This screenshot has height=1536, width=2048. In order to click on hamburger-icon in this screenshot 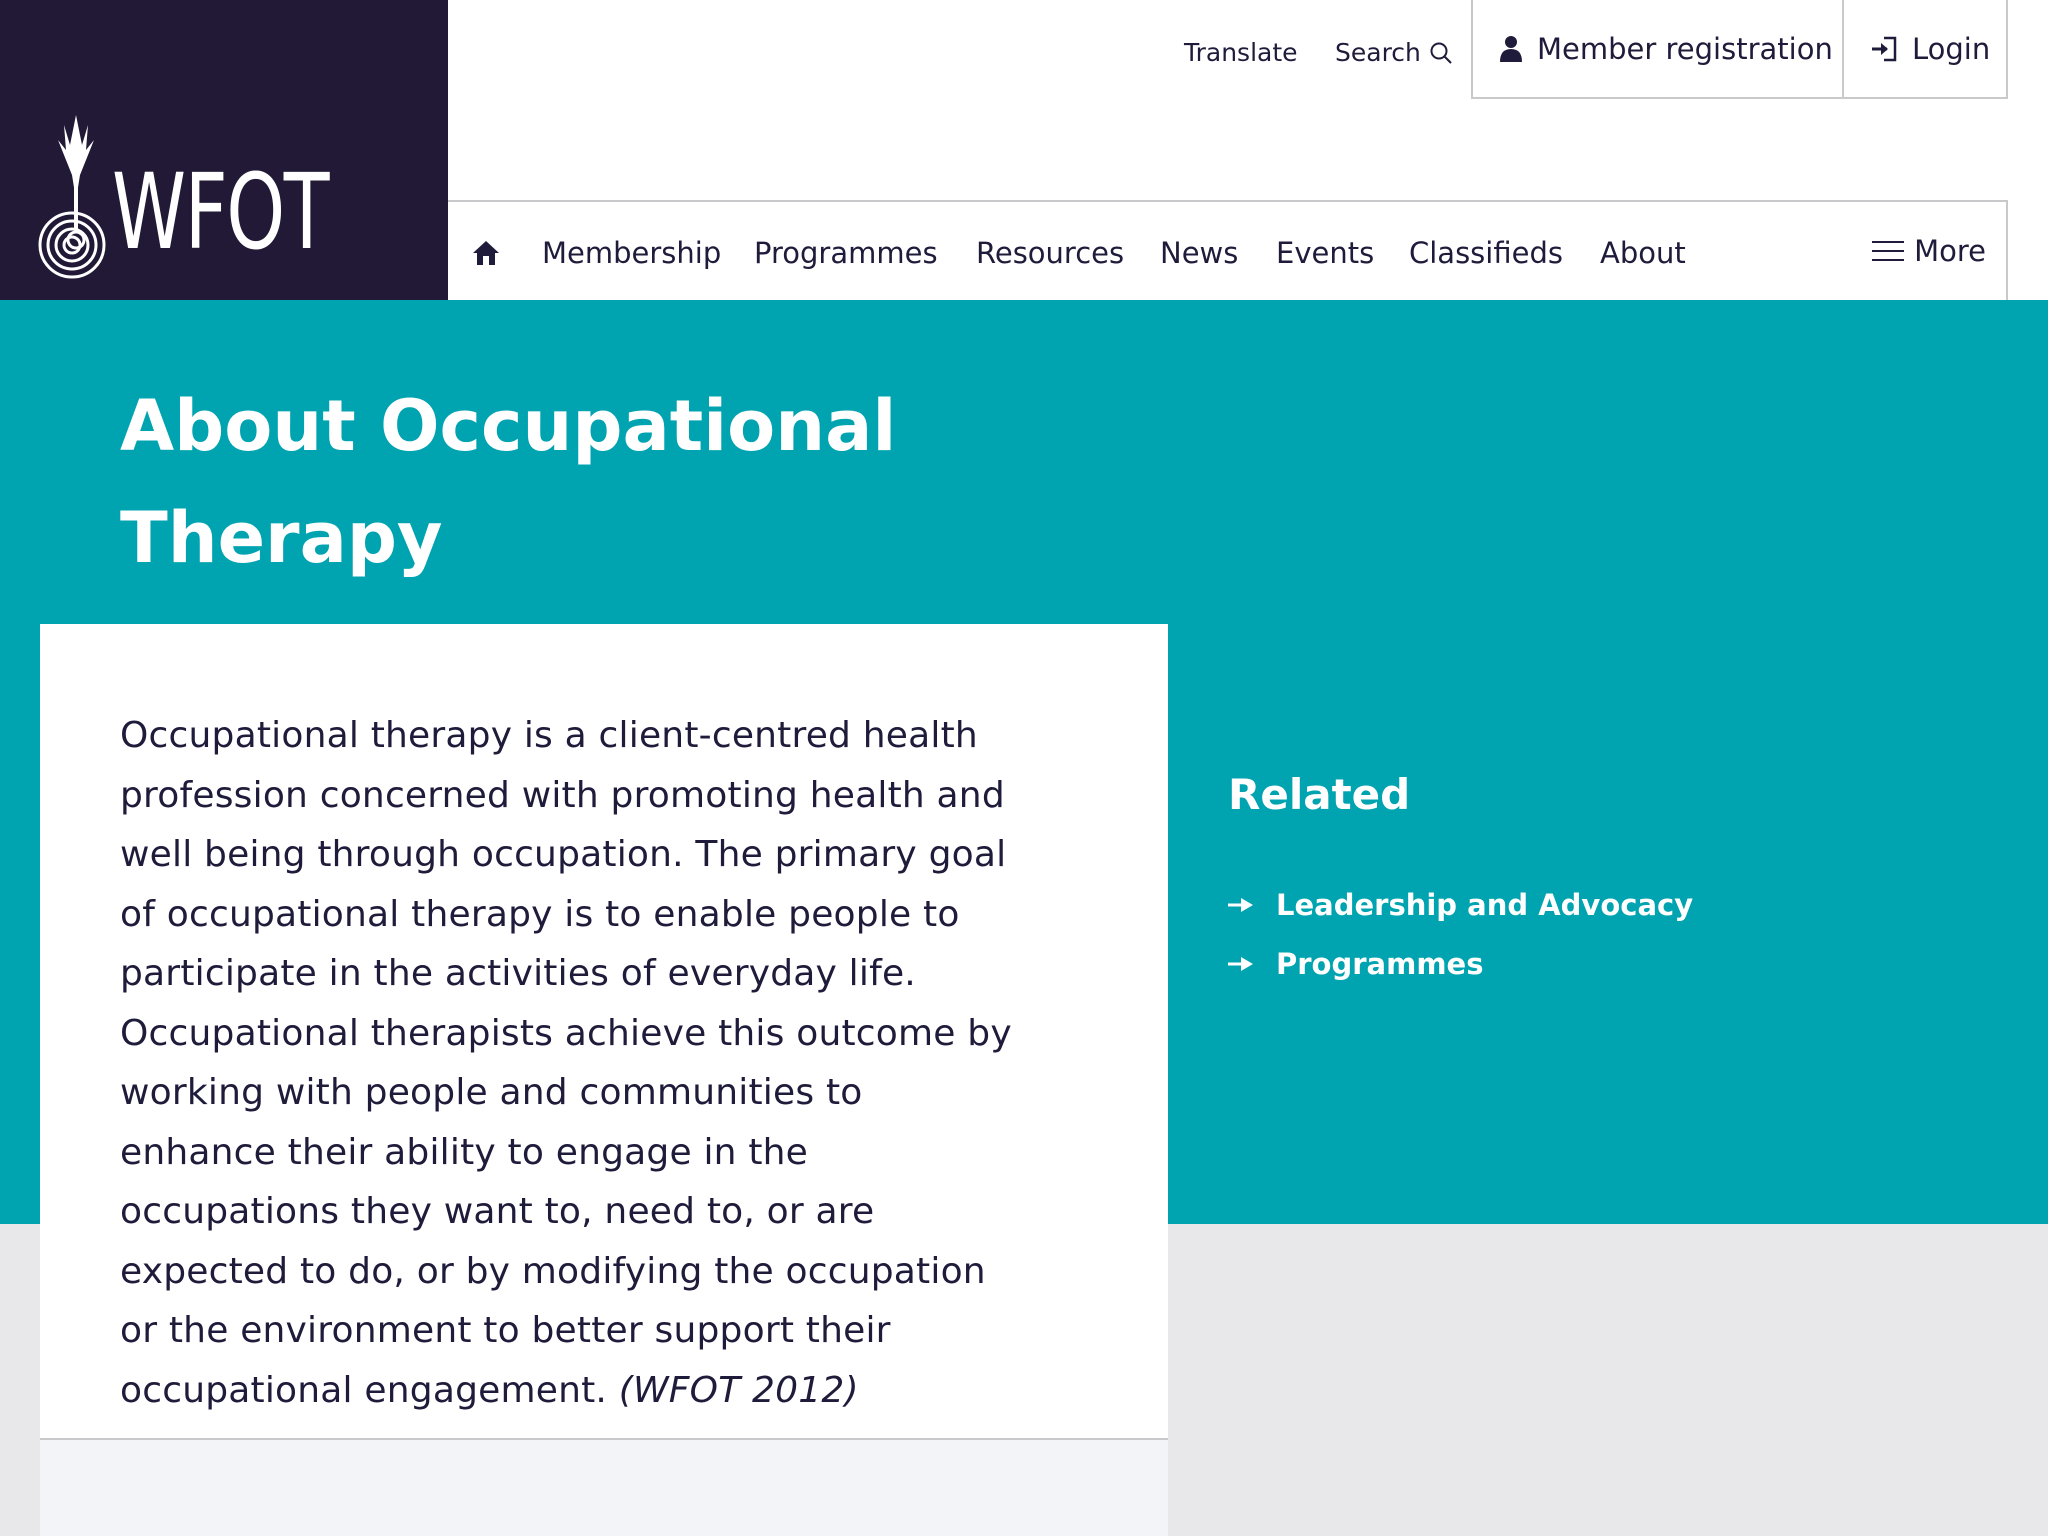, I will do `click(1888, 251)`.